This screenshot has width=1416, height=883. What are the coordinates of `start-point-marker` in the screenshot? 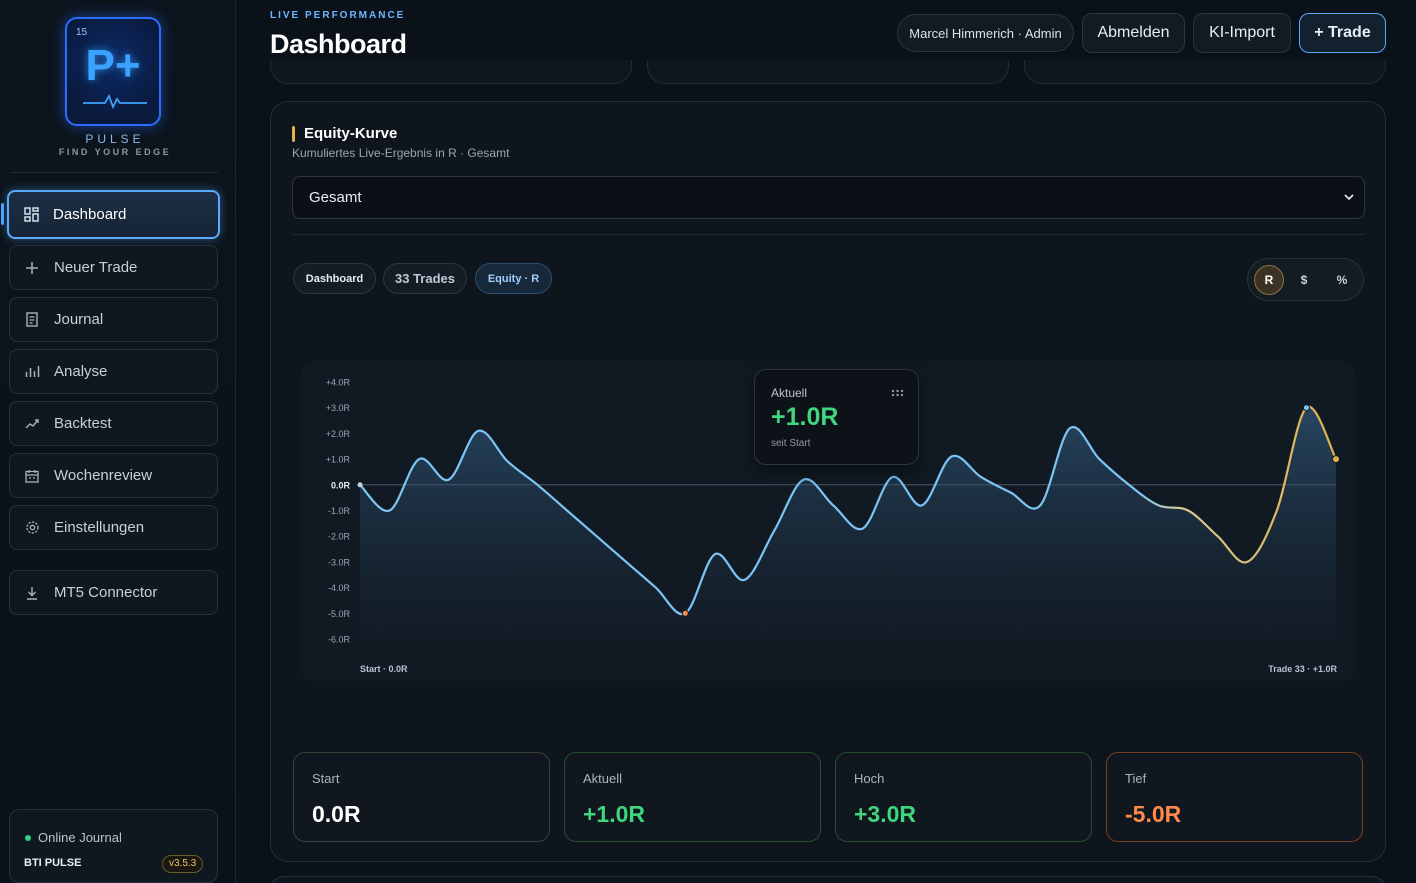 It's located at (360, 485).